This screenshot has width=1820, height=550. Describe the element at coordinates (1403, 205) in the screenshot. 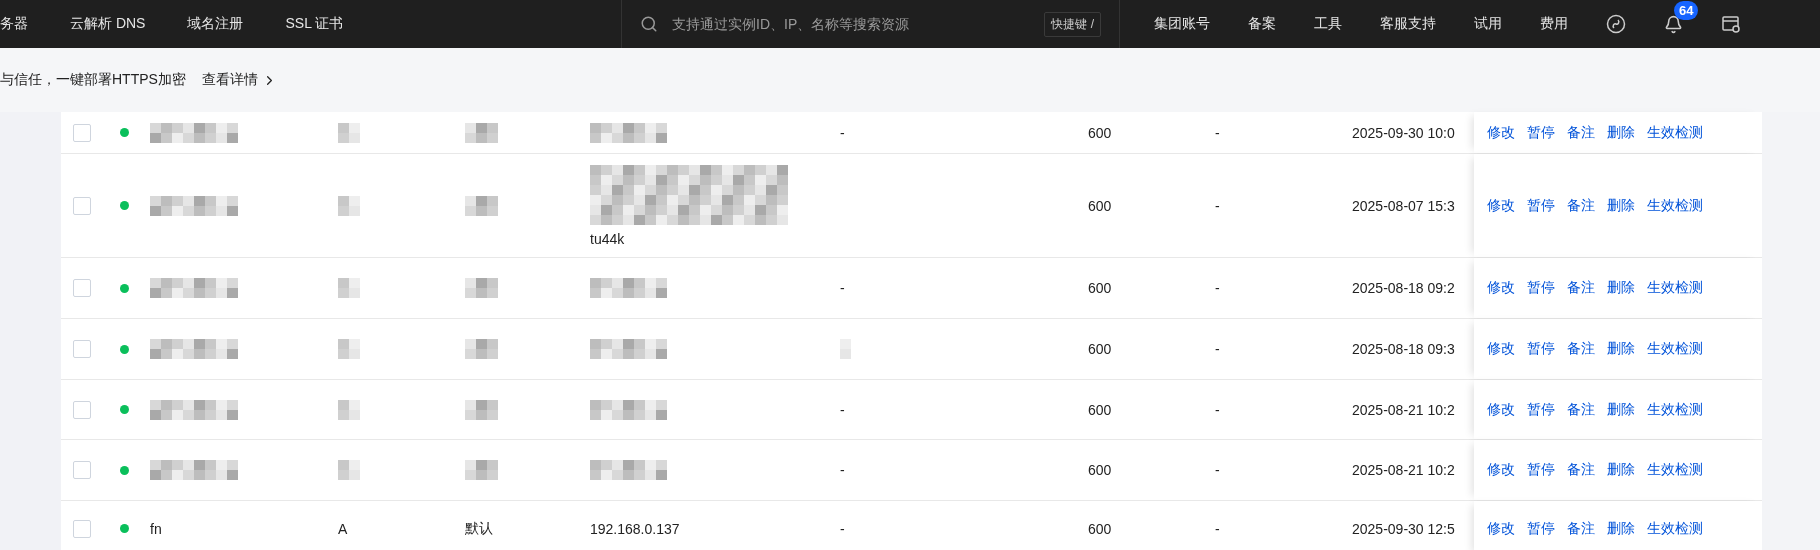

I see `cell-text: 2025-08-07 15:3` at that location.